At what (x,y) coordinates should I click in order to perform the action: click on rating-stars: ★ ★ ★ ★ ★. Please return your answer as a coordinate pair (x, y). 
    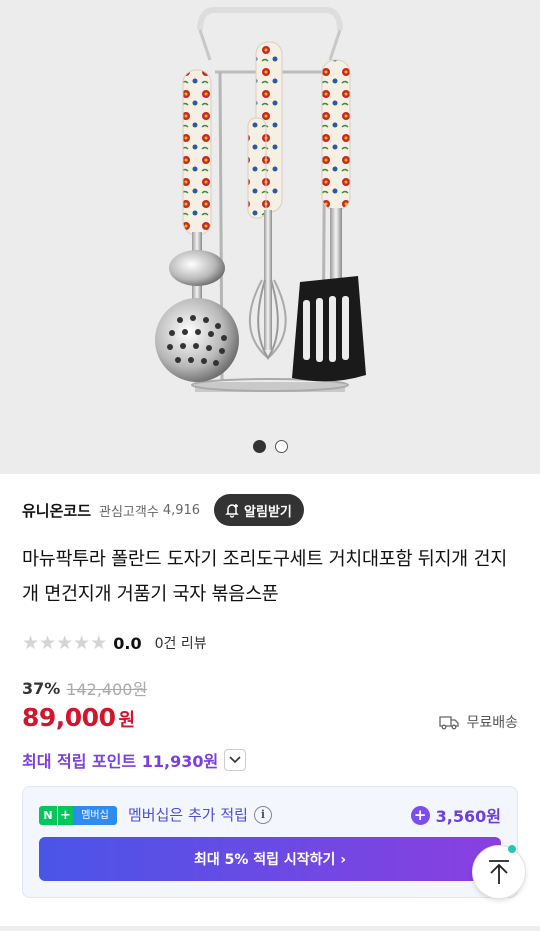
    Looking at the image, I should click on (65, 642).